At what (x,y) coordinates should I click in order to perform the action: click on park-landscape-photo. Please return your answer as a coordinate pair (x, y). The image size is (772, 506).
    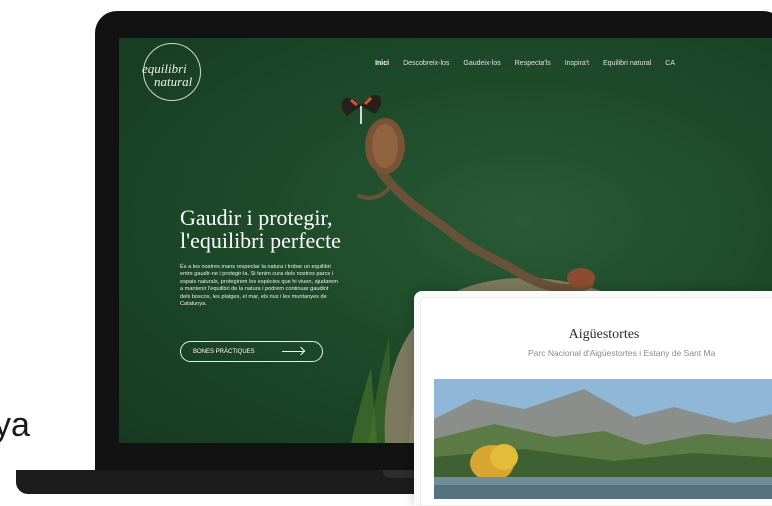
    Looking at the image, I should click on (603, 439).